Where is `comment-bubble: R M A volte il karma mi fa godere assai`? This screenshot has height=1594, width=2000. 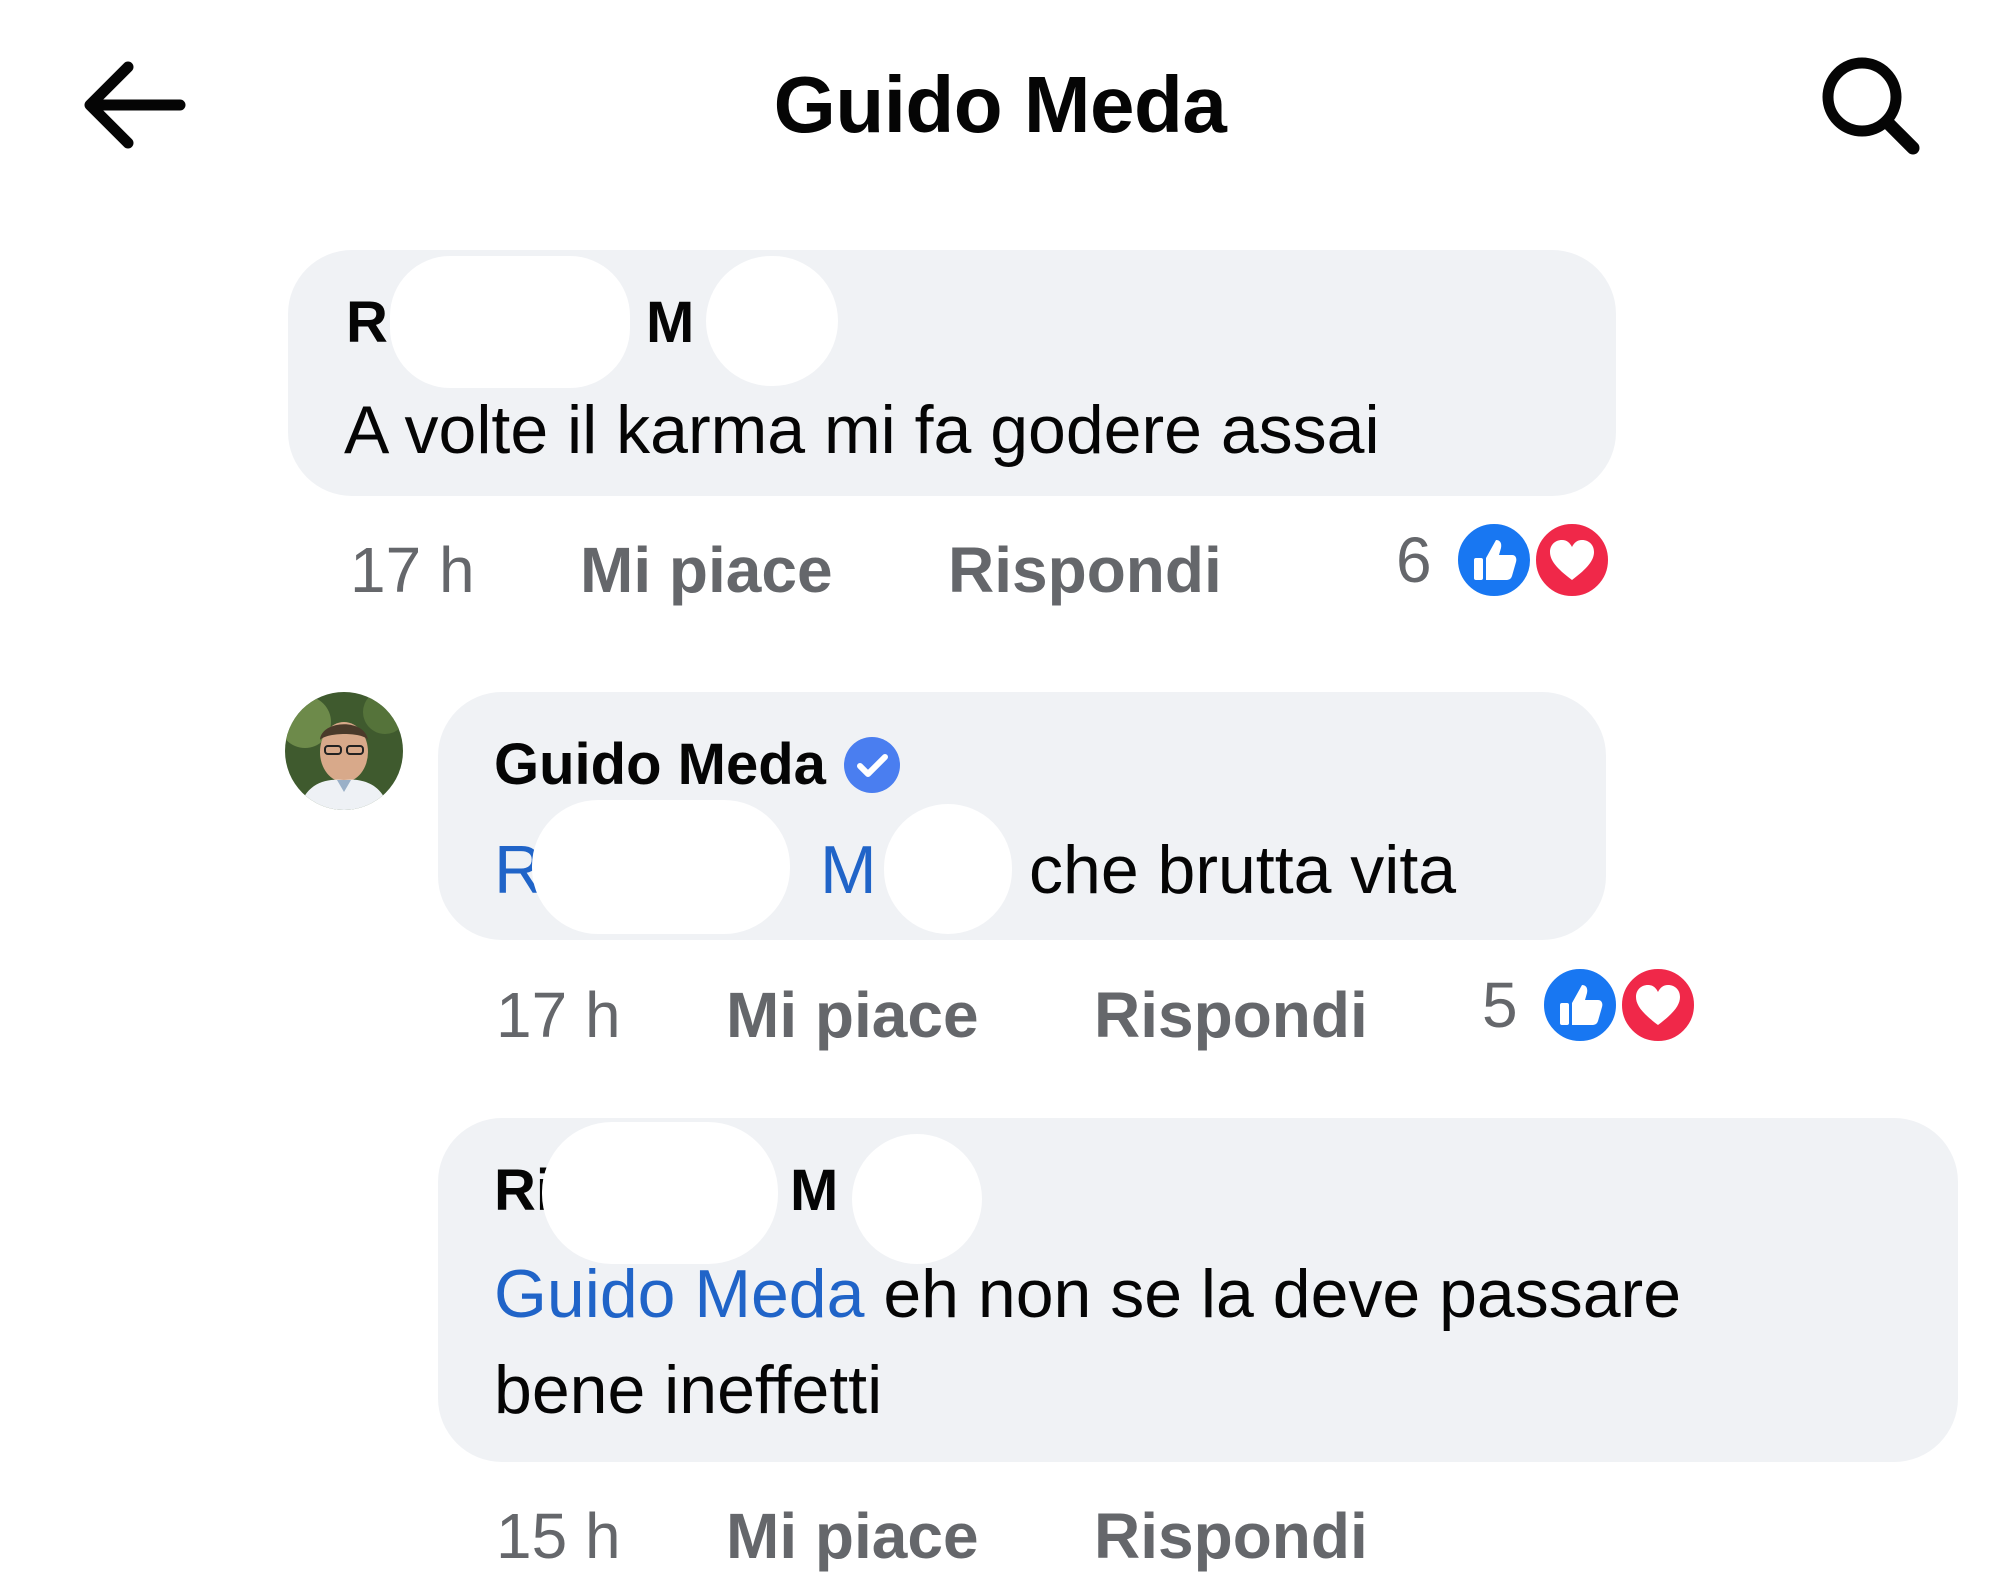 comment-bubble: R M A volte il karma mi fa godere assai is located at coordinates (952, 373).